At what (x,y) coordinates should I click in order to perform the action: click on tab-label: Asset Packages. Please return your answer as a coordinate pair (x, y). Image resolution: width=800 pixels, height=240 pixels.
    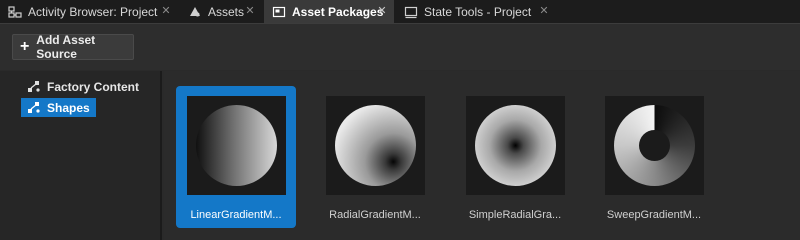
    Looking at the image, I should click on (338, 11).